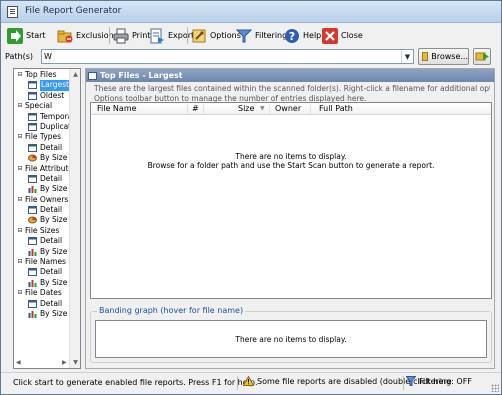 This screenshot has height=395, width=502. What do you see at coordinates (227, 56) in the screenshot?
I see `path-input` at bounding box center [227, 56].